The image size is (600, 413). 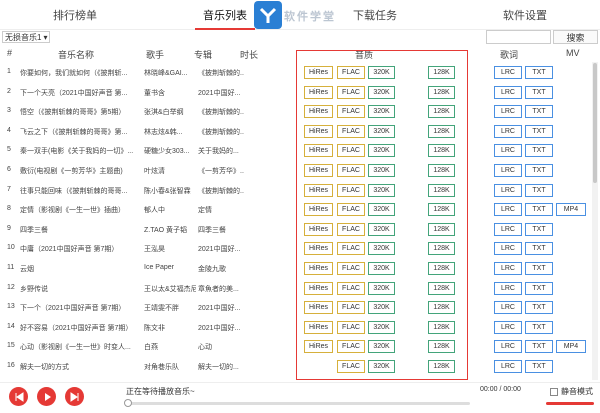 I want to click on previous-button, so click(x=18, y=396).